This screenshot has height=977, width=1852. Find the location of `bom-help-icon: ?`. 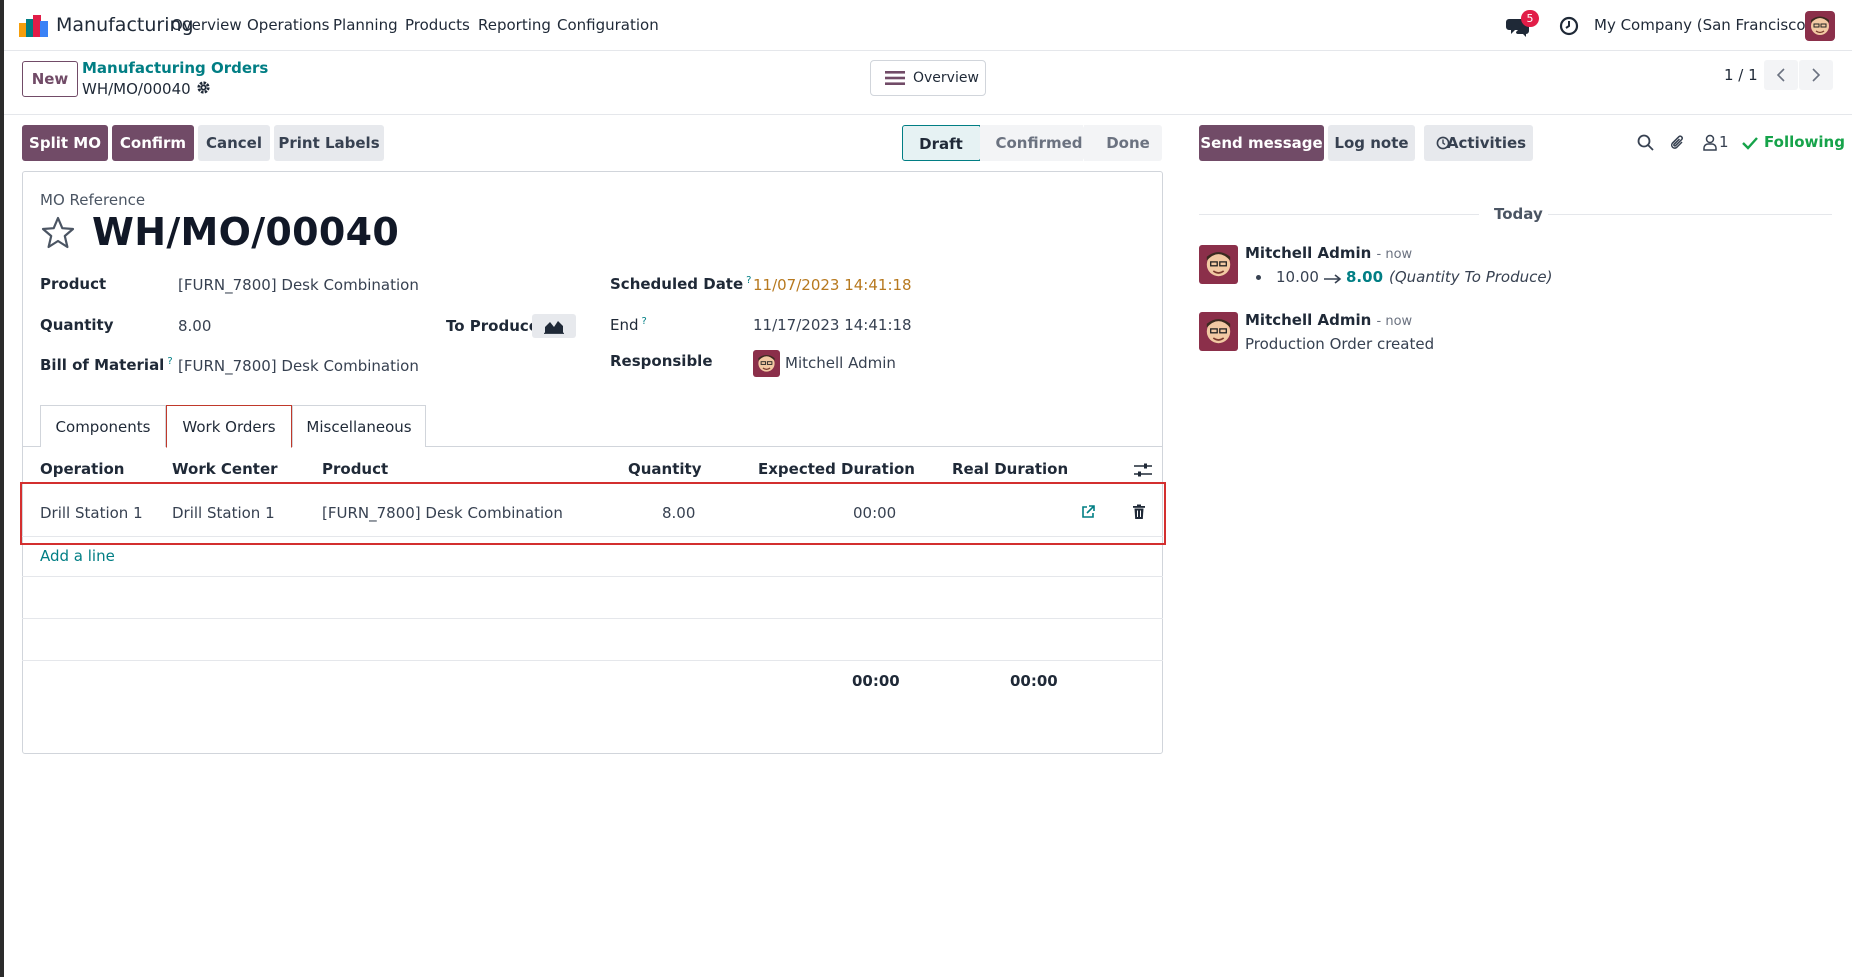

bom-help-icon: ? is located at coordinates (169, 361).